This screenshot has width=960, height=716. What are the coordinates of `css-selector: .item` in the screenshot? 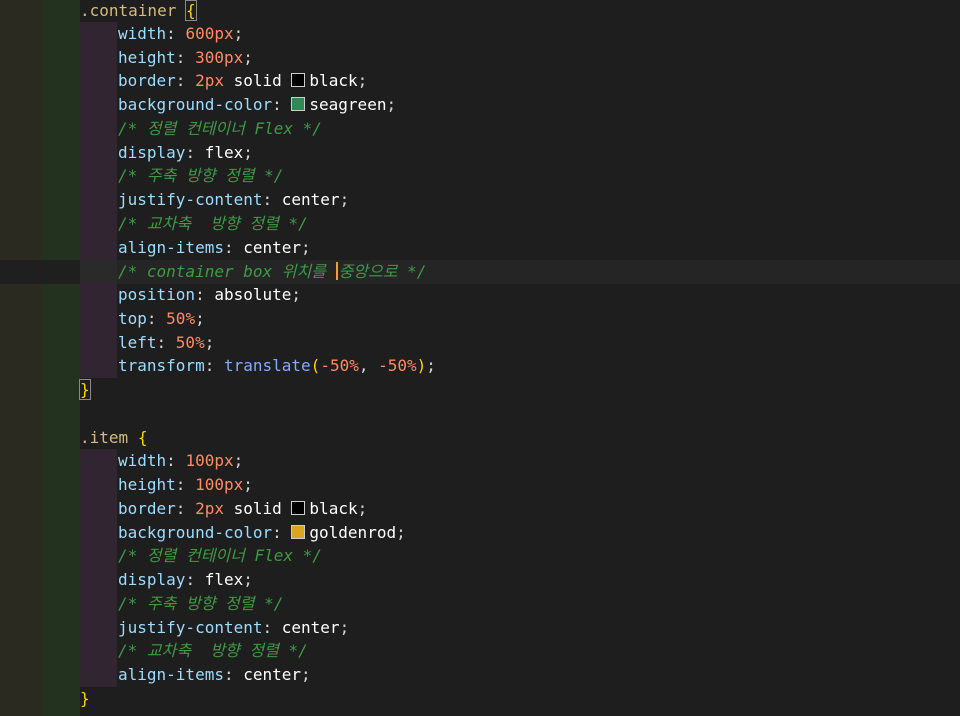 It's located at (104, 437).